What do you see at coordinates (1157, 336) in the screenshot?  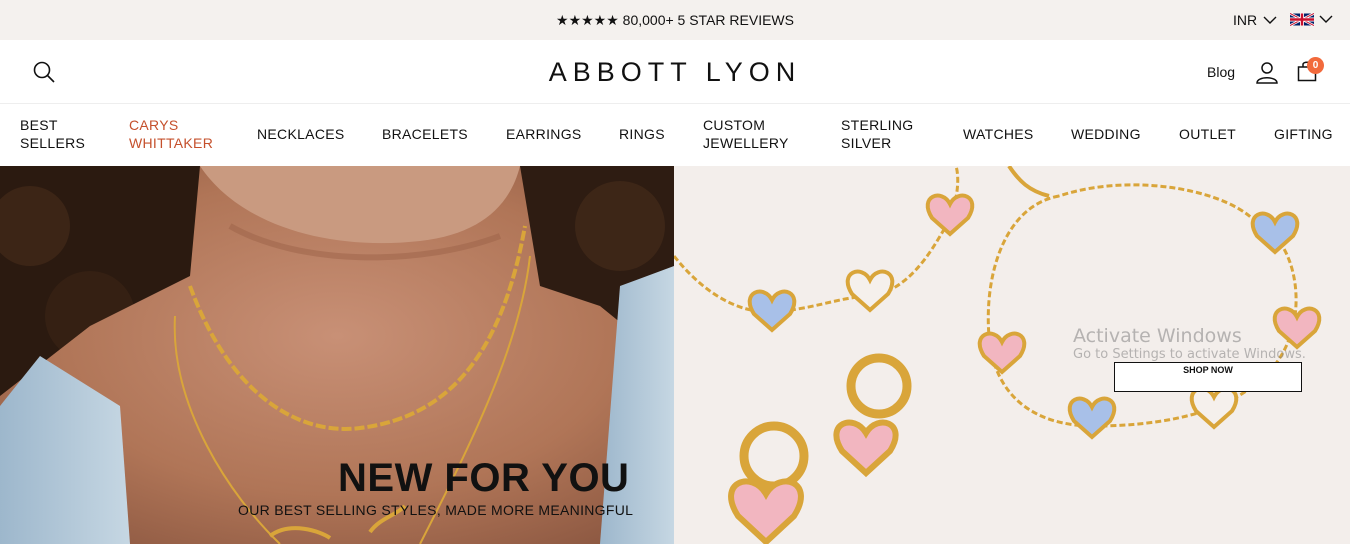 I see `watermark-line1: Activate Windows` at bounding box center [1157, 336].